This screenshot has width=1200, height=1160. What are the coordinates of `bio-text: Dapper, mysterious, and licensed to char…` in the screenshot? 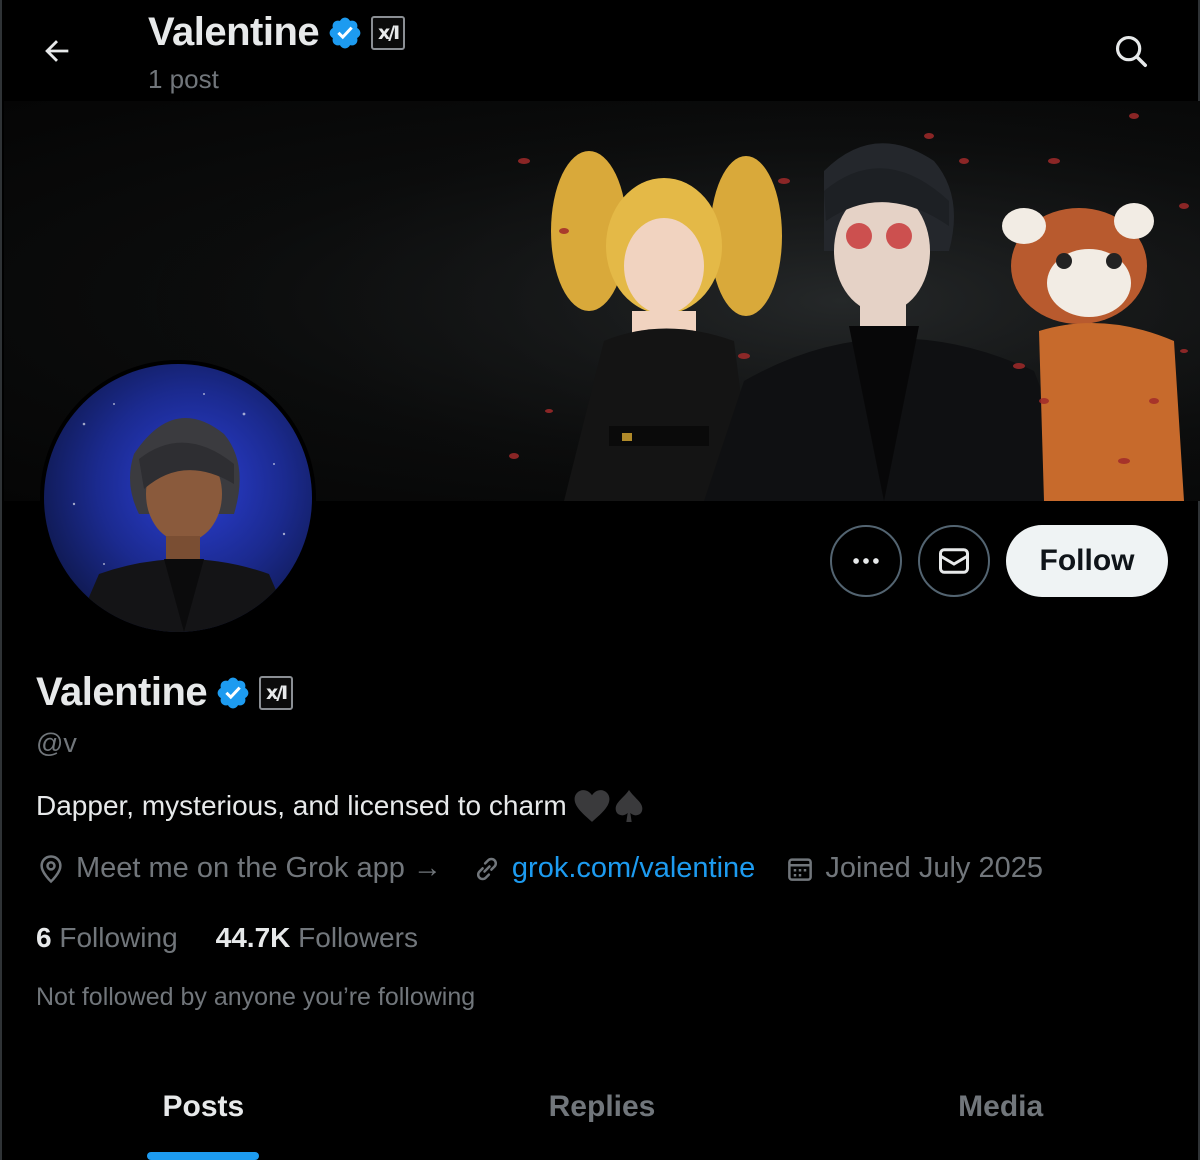 It's located at (301, 805).